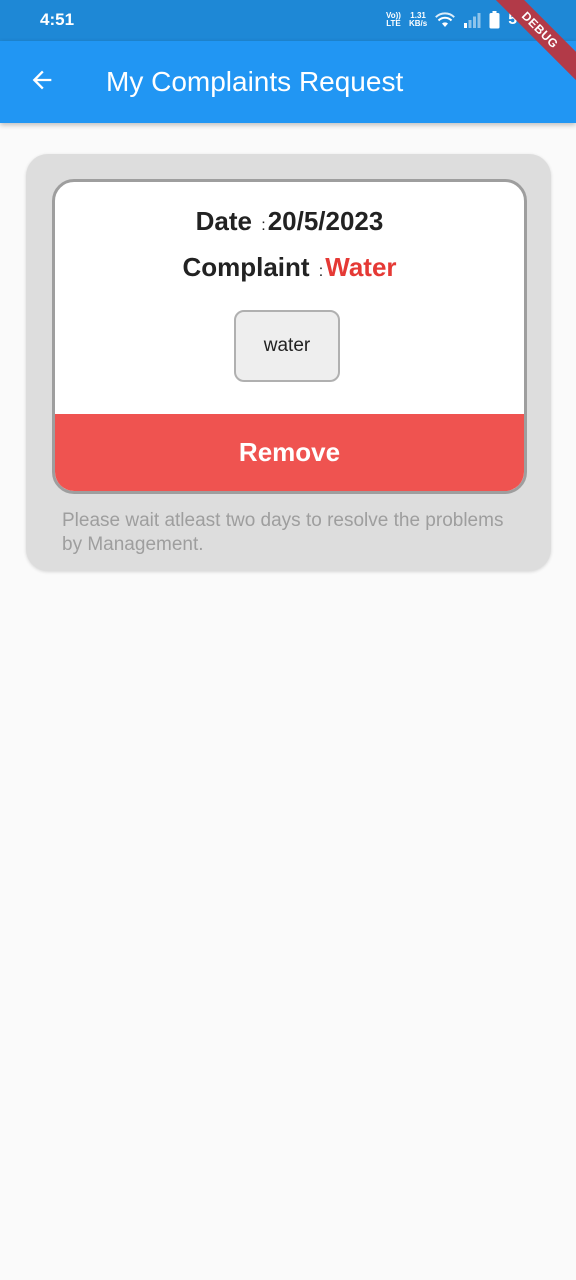 The width and height of the screenshot is (576, 1280). Describe the element at coordinates (494, 20) in the screenshot. I see `battery-icon` at that location.